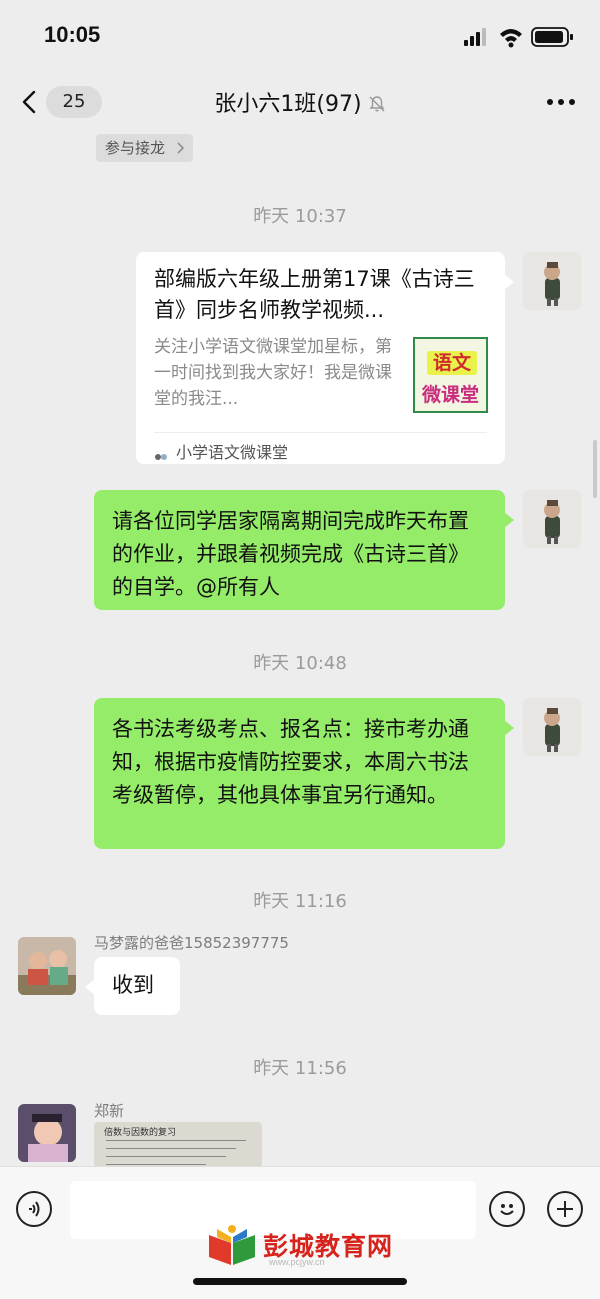 This screenshot has width=600, height=1299. I want to click on back-button: 25, so click(60, 102).